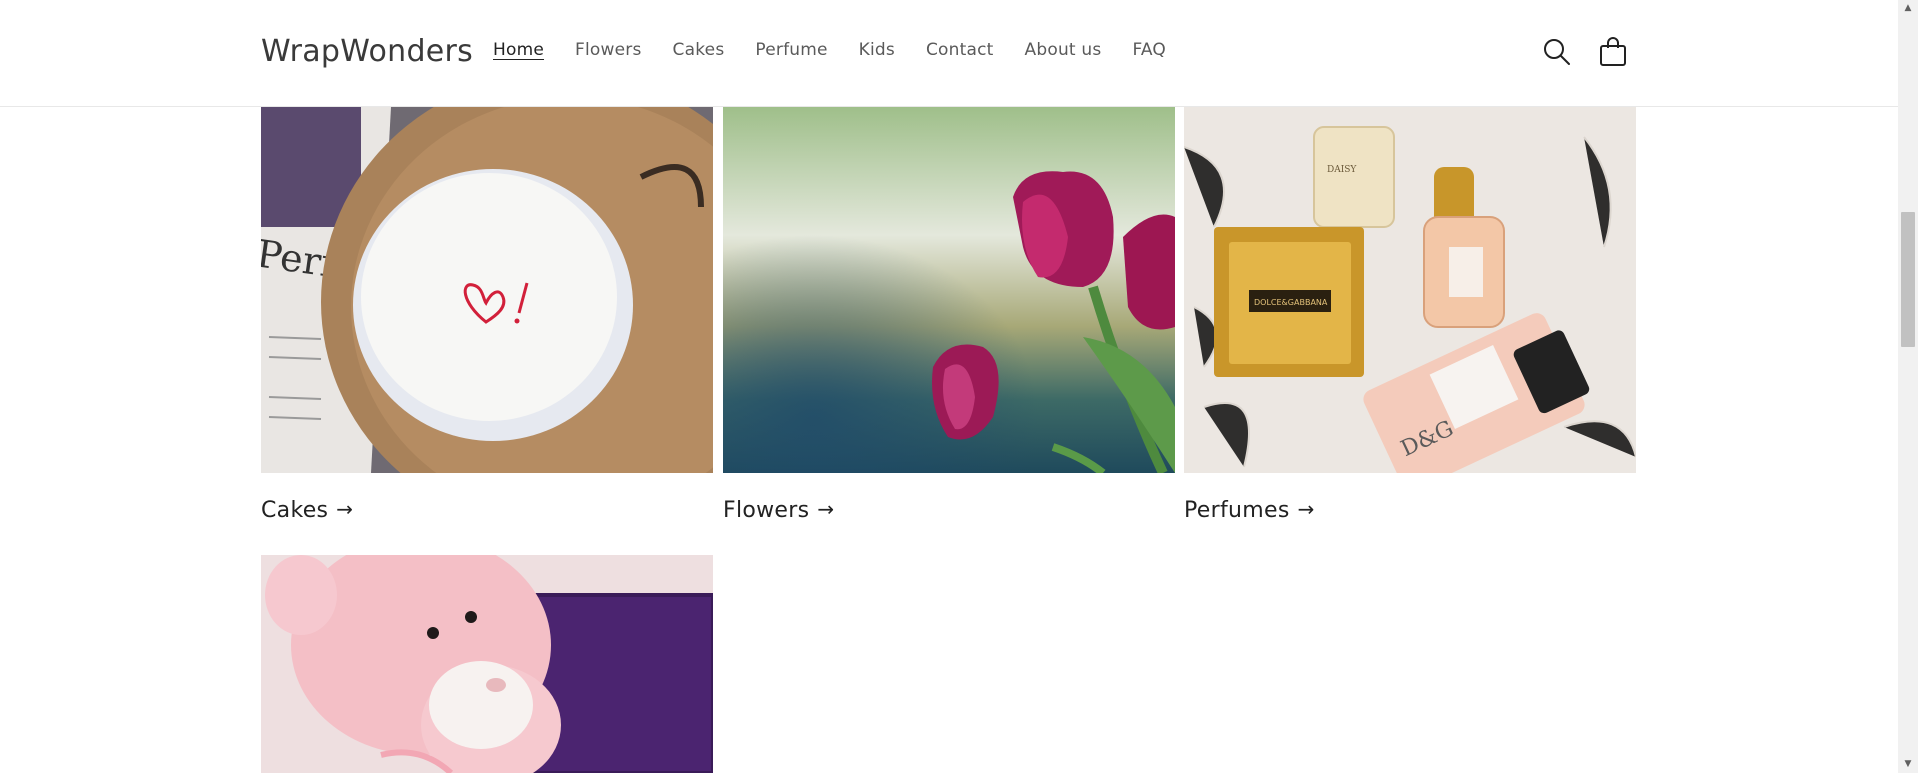  What do you see at coordinates (699, 50) in the screenshot?
I see `nav-cakes: Cakes` at bounding box center [699, 50].